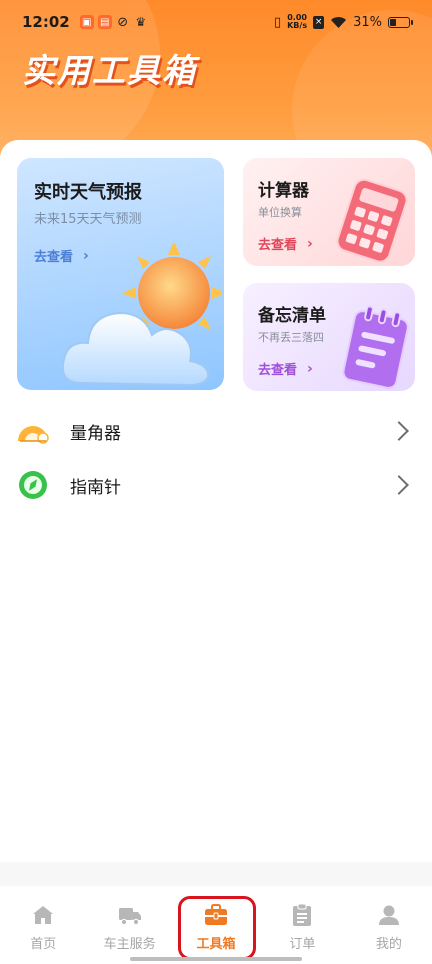 This screenshot has width=432, height=964. I want to click on battery-fill, so click(393, 22).